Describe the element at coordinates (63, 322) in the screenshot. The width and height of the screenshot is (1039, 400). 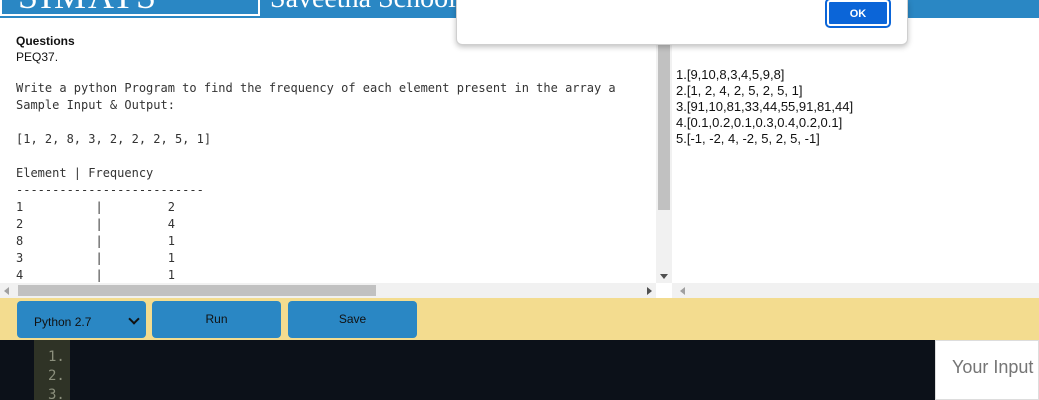
I see `language-select-value: Python 2.7` at that location.